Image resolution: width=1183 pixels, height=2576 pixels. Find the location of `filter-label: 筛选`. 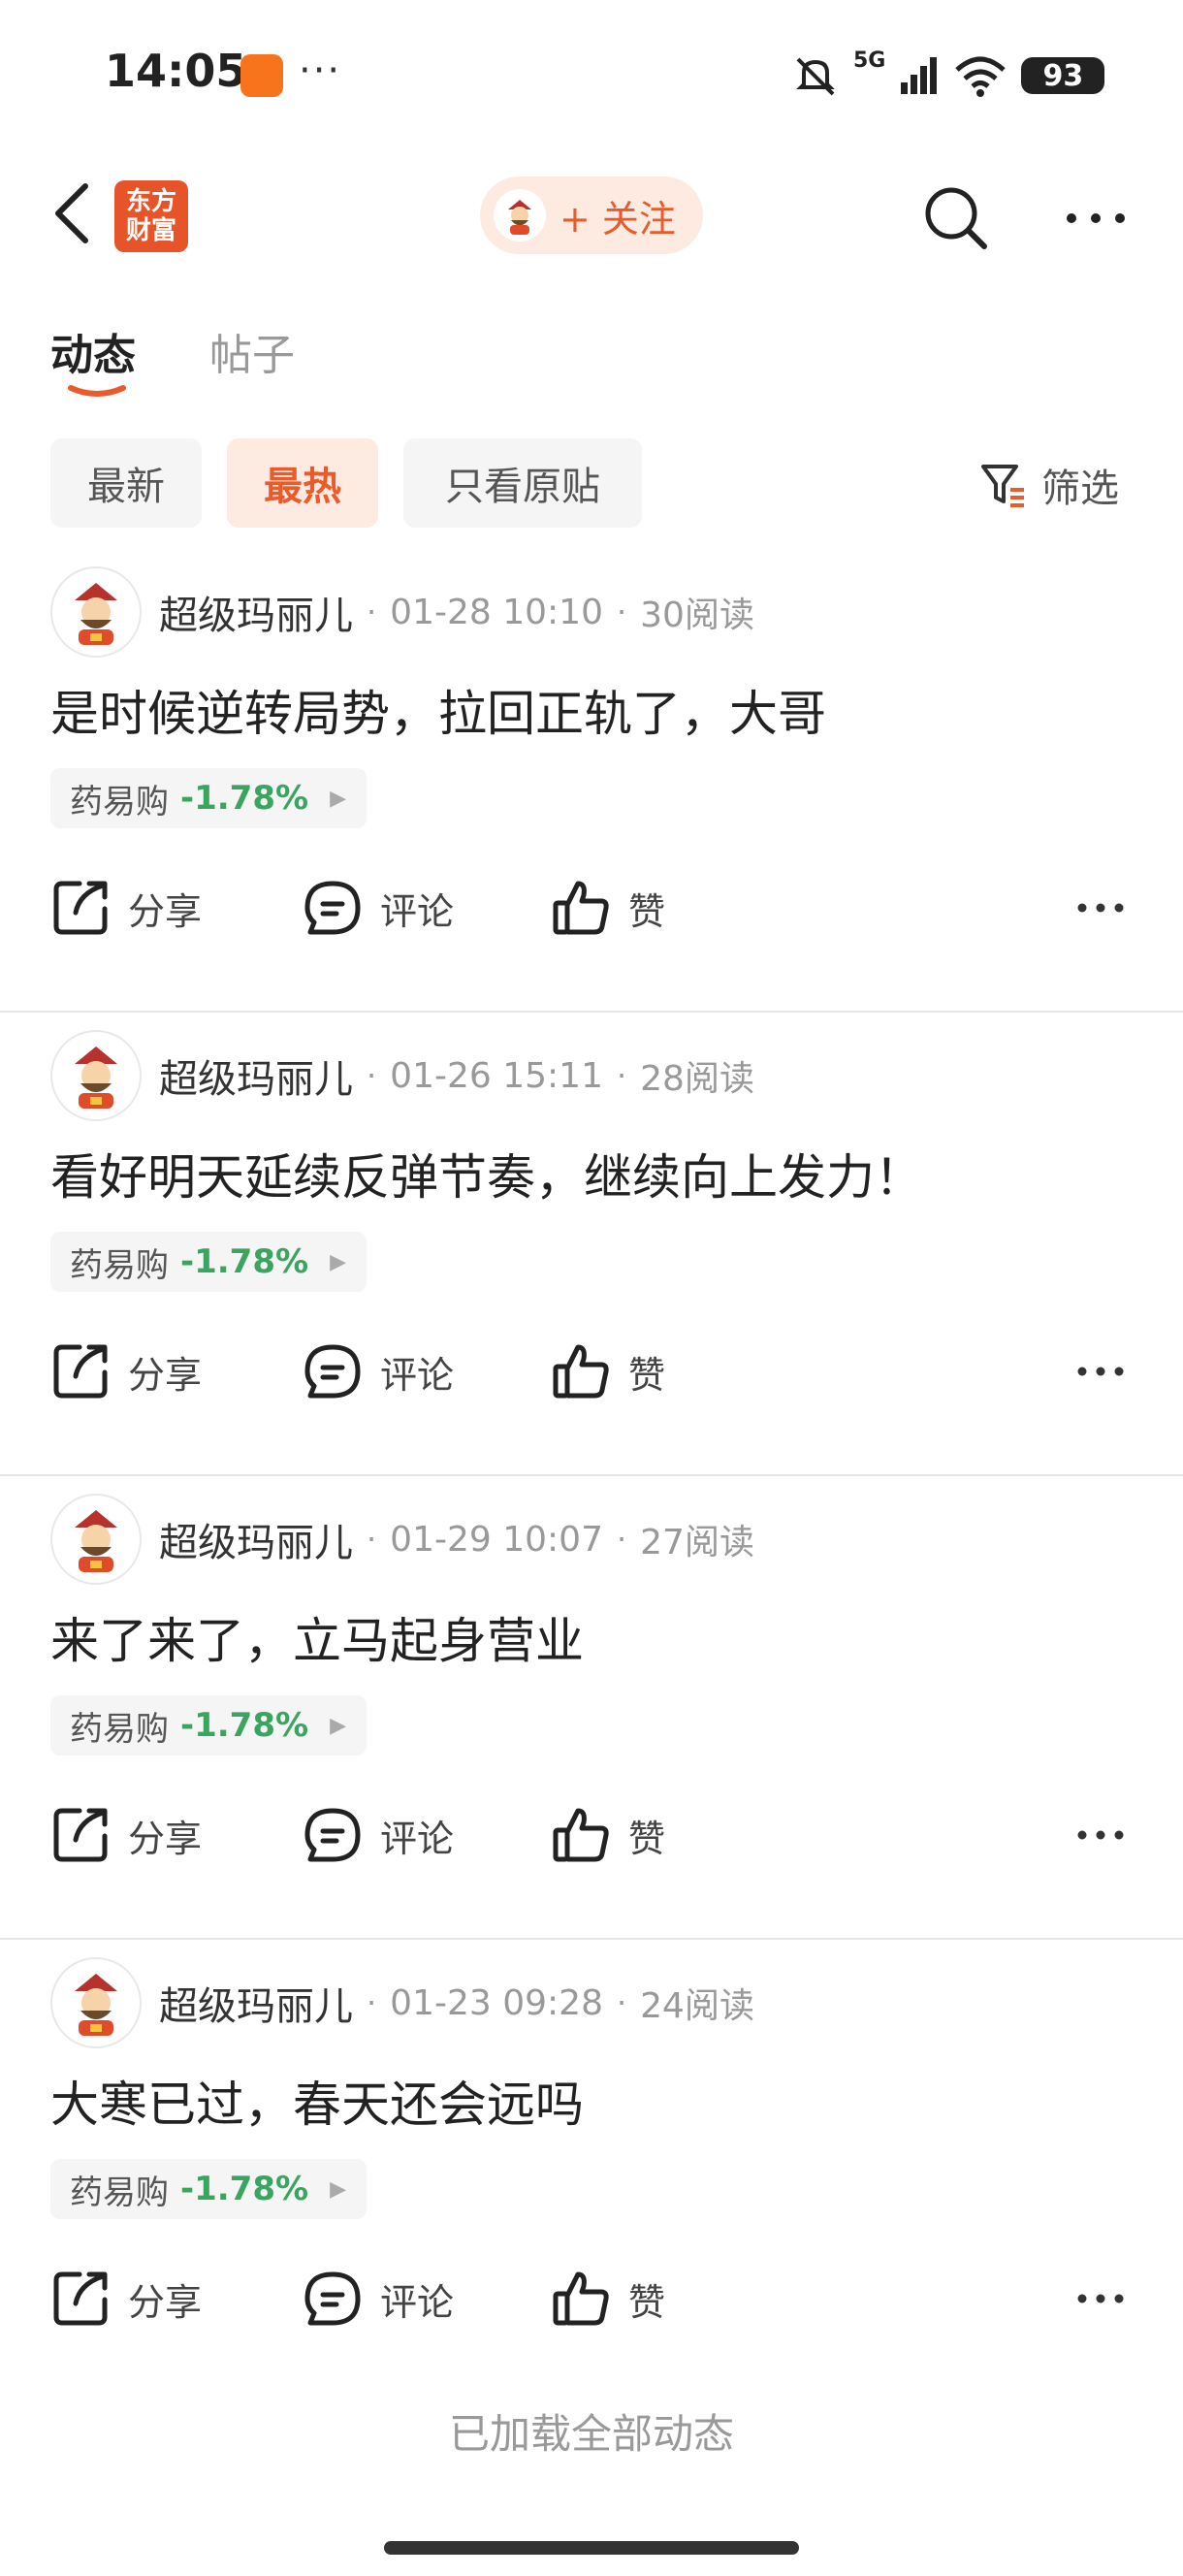

filter-label: 筛选 is located at coordinates (1080, 489).